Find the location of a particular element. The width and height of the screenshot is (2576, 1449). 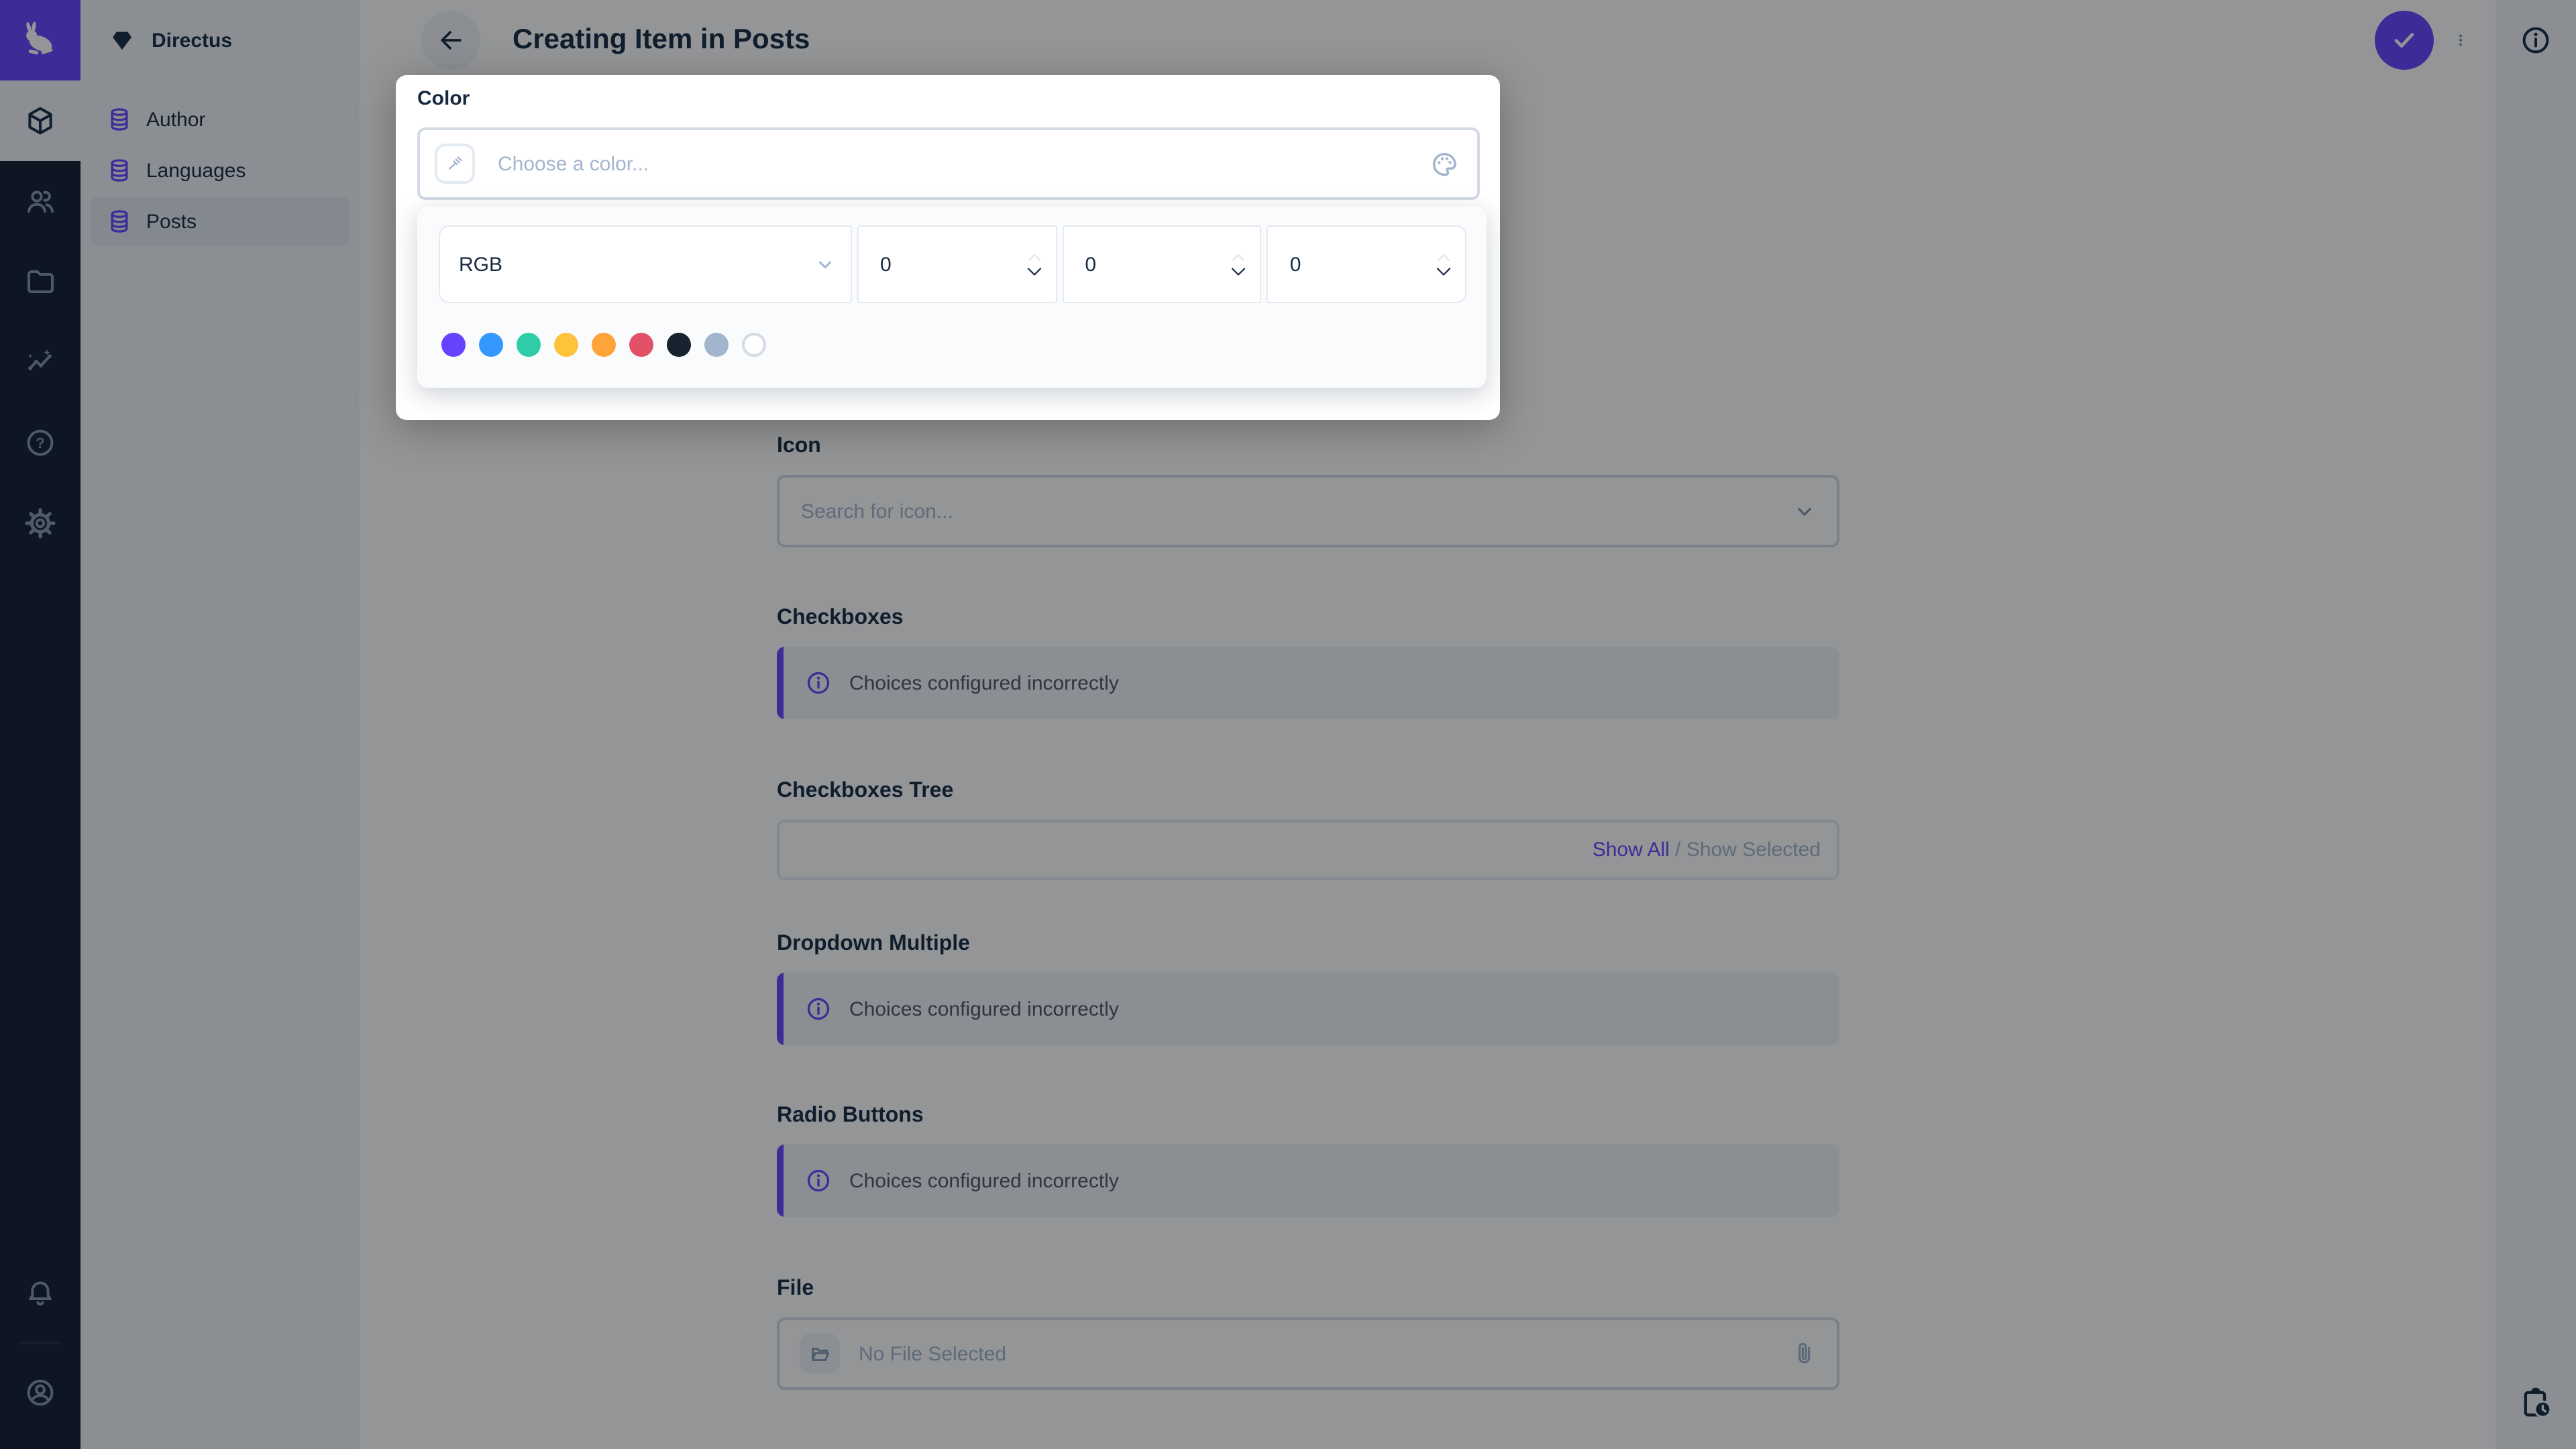

color-input-field is located at coordinates (948, 163).